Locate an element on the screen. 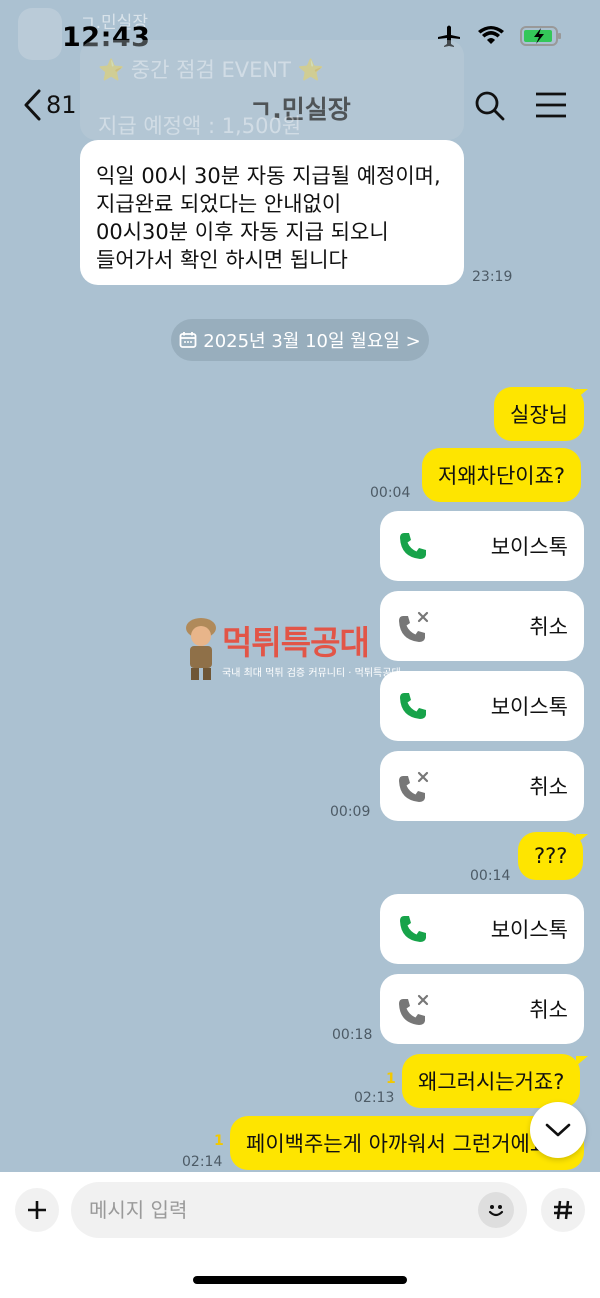 The image size is (600, 1298). soldier-mascot-icon is located at coordinates (201, 649).